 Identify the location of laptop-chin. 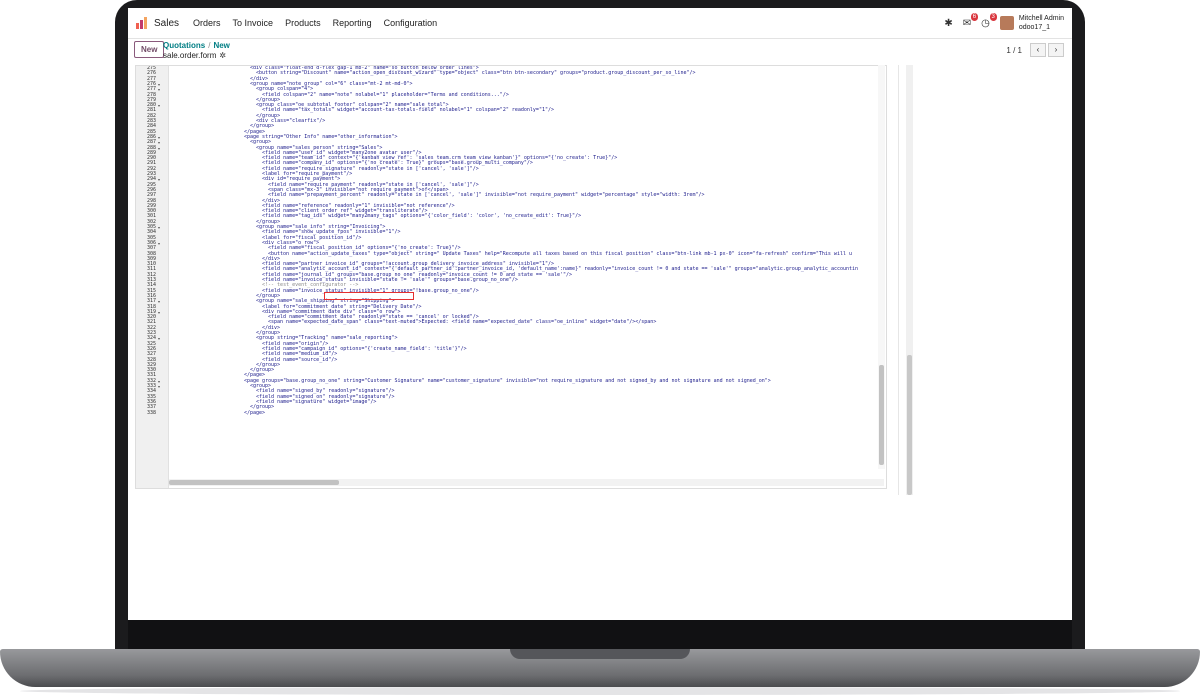
(600, 635).